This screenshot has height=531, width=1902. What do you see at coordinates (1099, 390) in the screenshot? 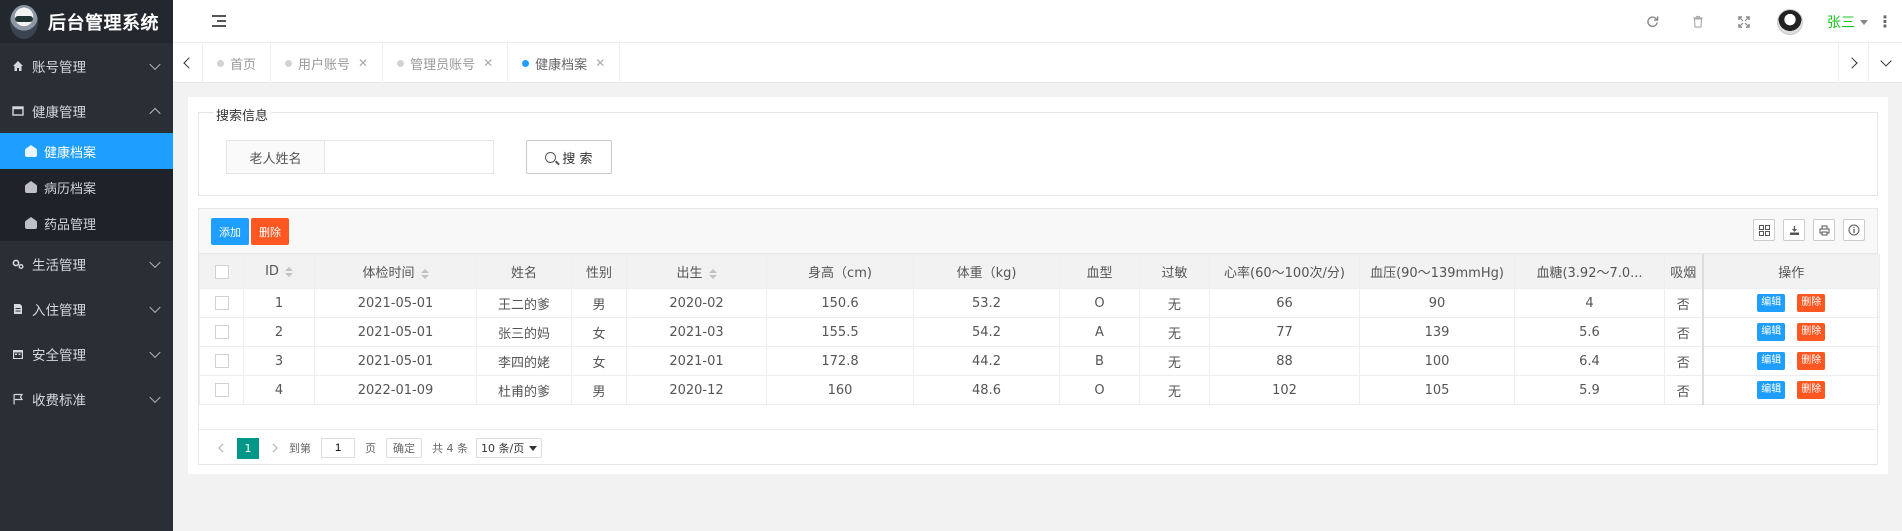
I see `table-cell: O` at bounding box center [1099, 390].